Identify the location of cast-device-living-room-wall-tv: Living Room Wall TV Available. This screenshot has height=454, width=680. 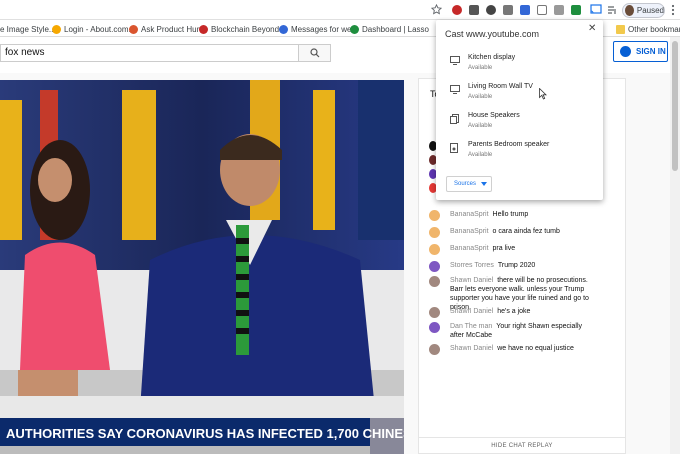
(519, 93).